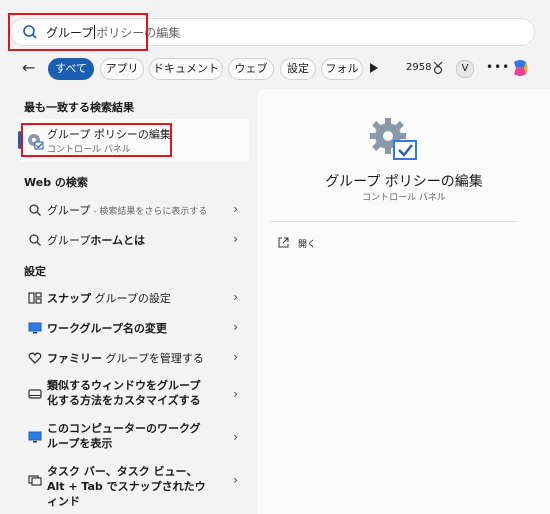 This screenshot has height=514, width=550. What do you see at coordinates (32, 68) in the screenshot?
I see `back-arrow-icon: ←` at bounding box center [32, 68].